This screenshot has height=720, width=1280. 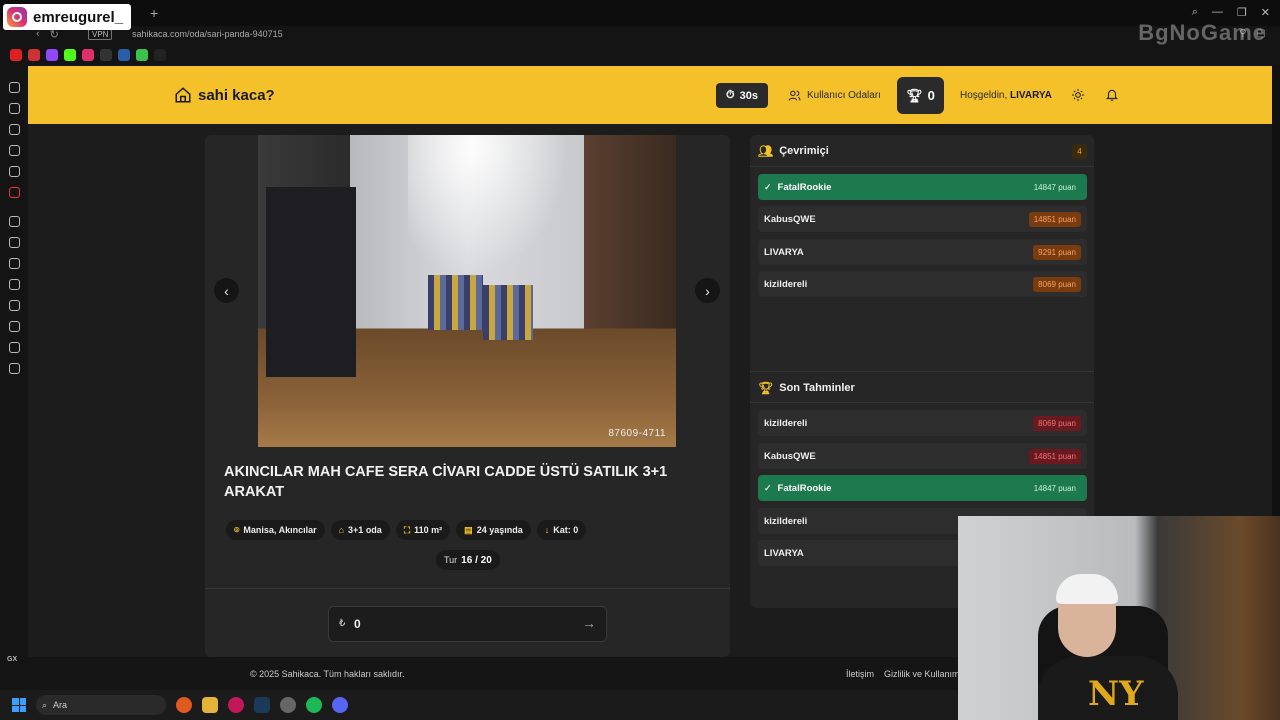 I want to click on score-badge: 🏆︎ 0, so click(x=920, y=95).